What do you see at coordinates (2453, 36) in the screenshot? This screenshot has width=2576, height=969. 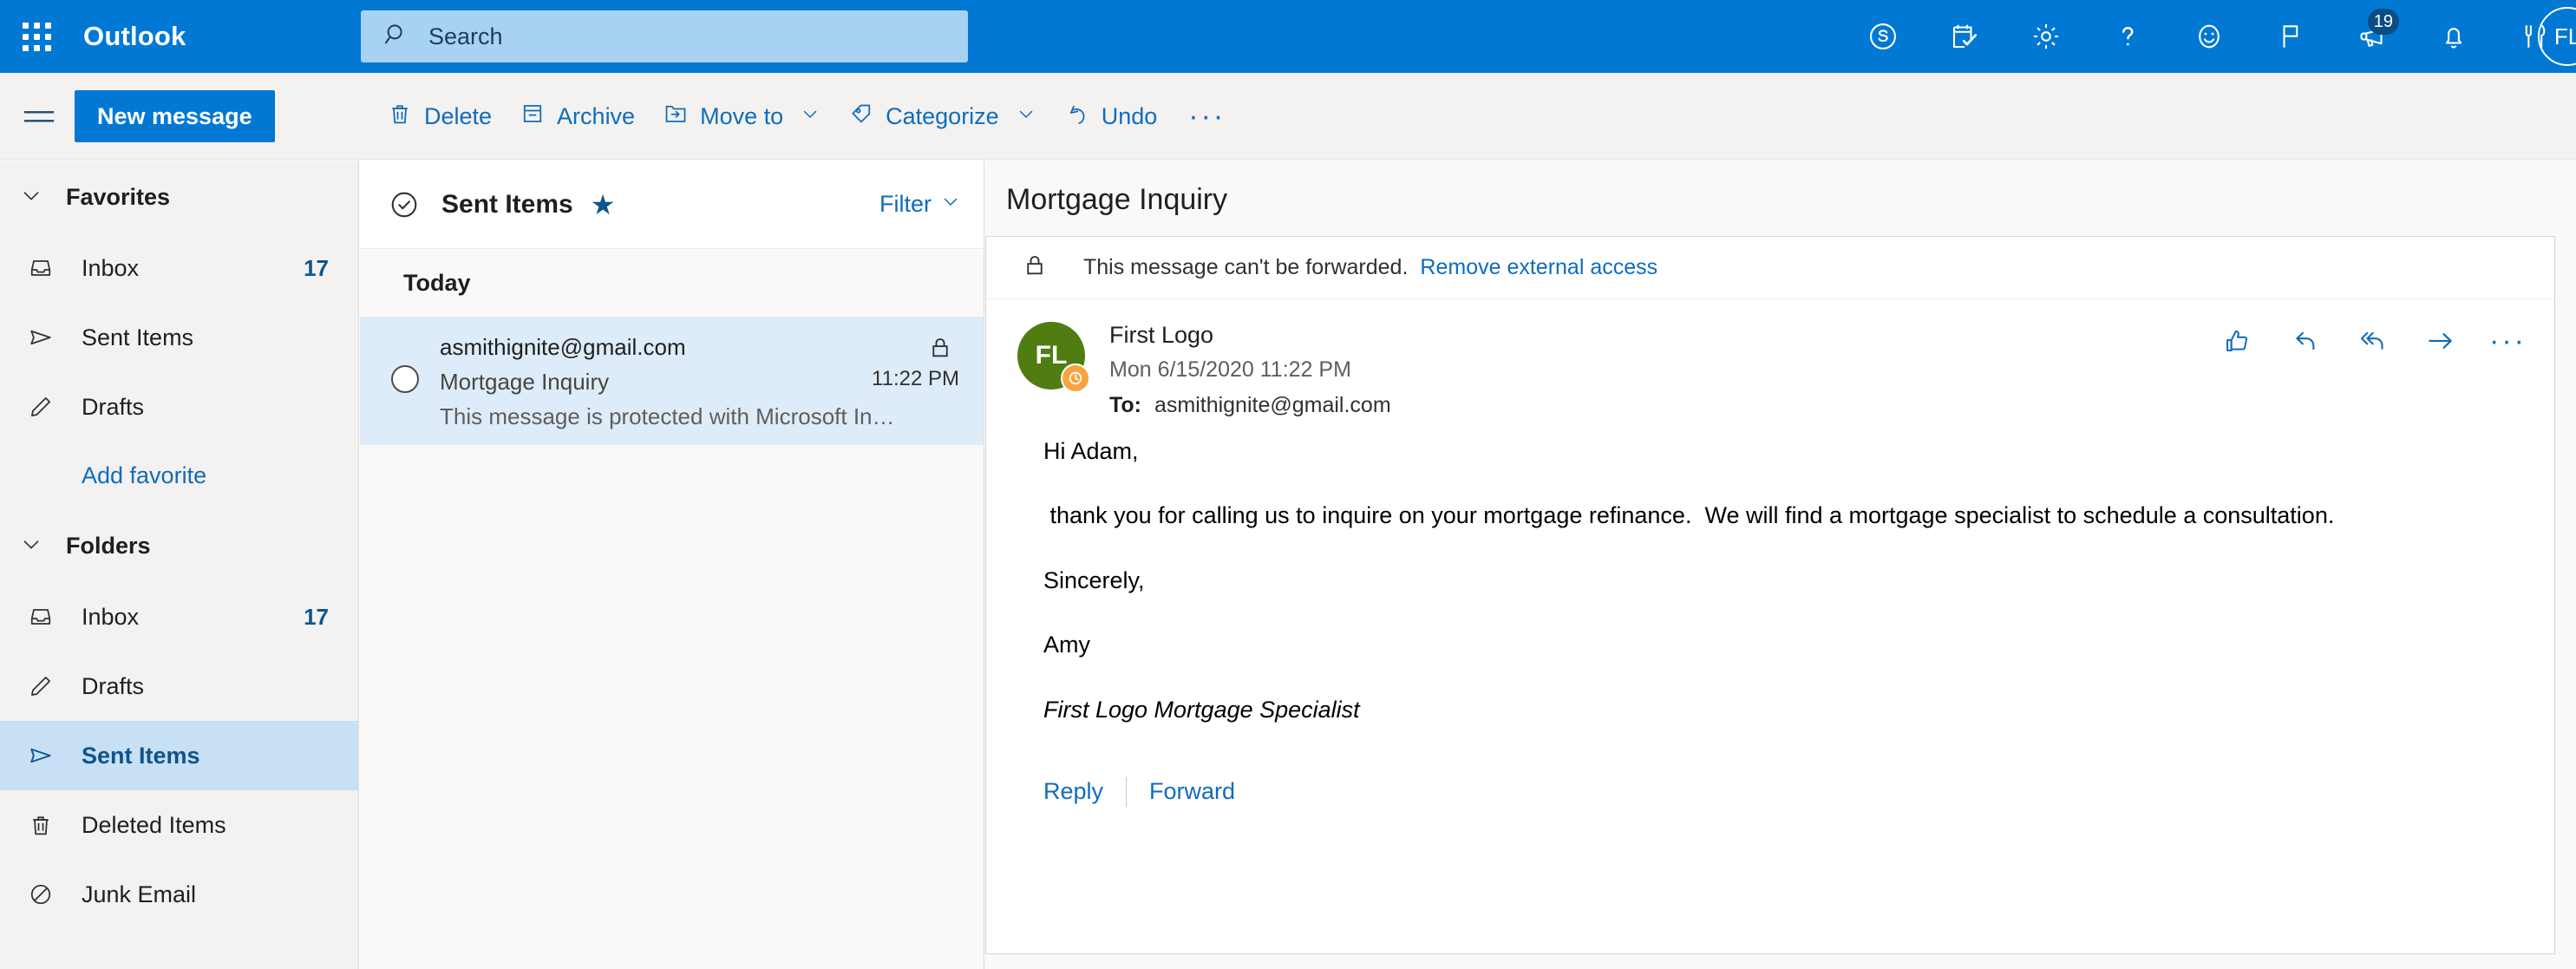 I see `bell-icon` at bounding box center [2453, 36].